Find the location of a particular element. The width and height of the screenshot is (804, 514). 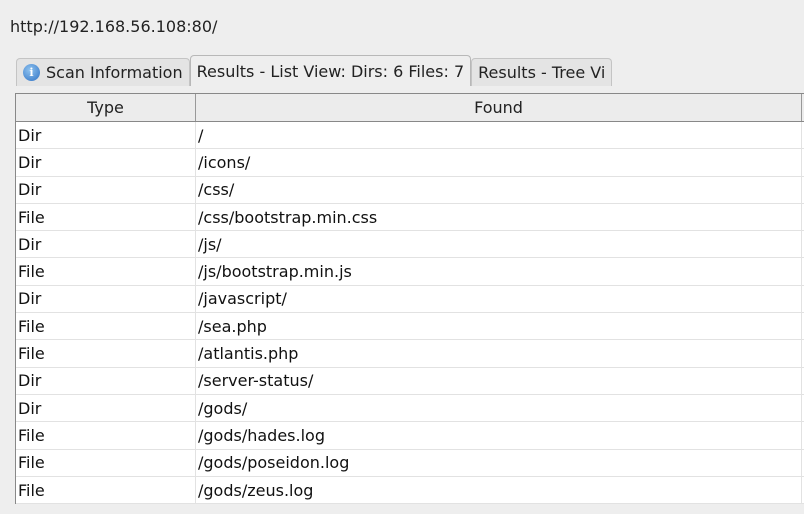

cell-found: /gods/hades.log is located at coordinates (499, 435).